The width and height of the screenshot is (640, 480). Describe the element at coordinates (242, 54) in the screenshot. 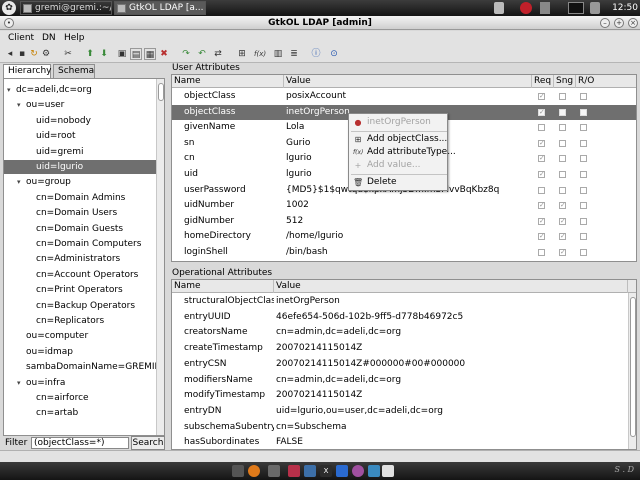

I see `grid-icon: ⊞` at that location.